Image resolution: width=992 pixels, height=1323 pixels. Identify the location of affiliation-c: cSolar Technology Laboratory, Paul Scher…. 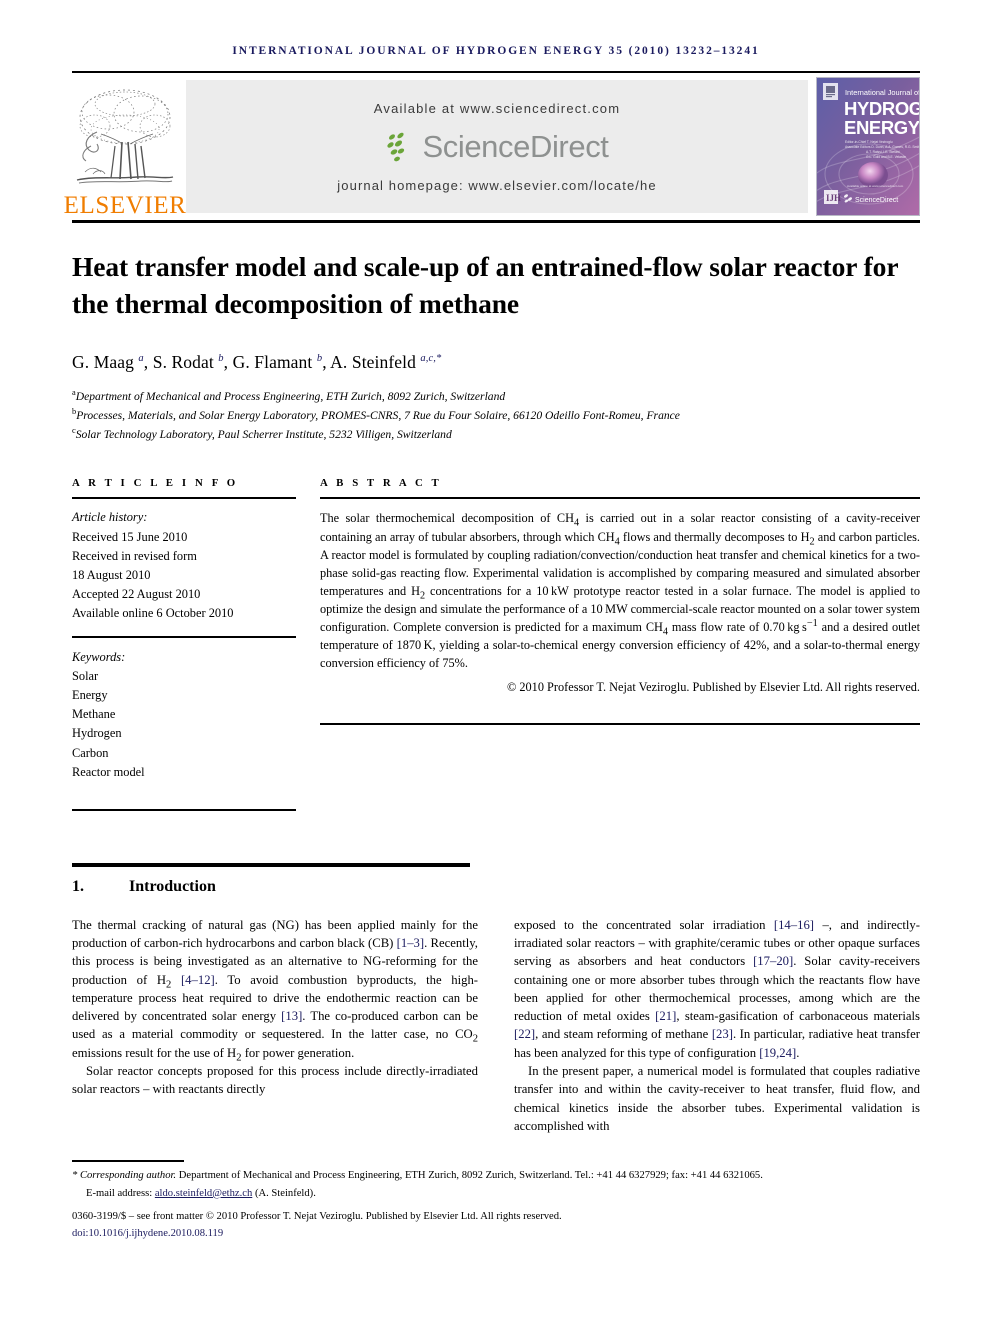
(496, 435).